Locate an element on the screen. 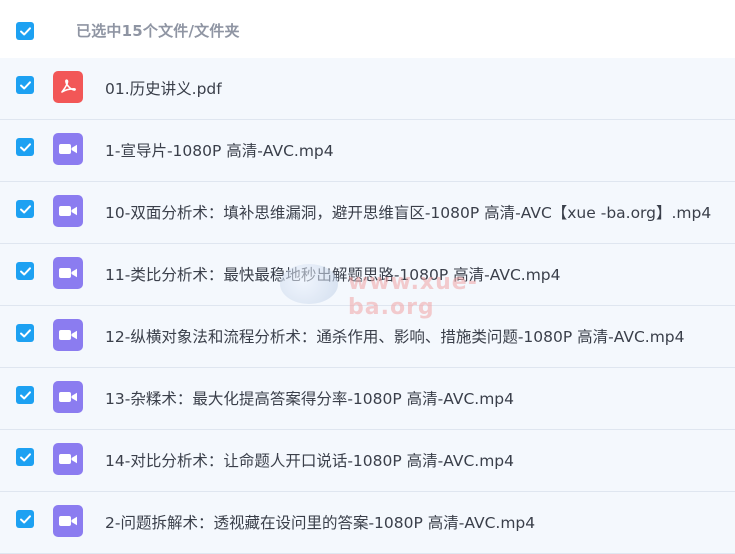 The height and width of the screenshot is (554, 735). file-name: 14-对比分析术：让命题人开口说话-1080P 高清-AVC.mp4 is located at coordinates (309, 460).